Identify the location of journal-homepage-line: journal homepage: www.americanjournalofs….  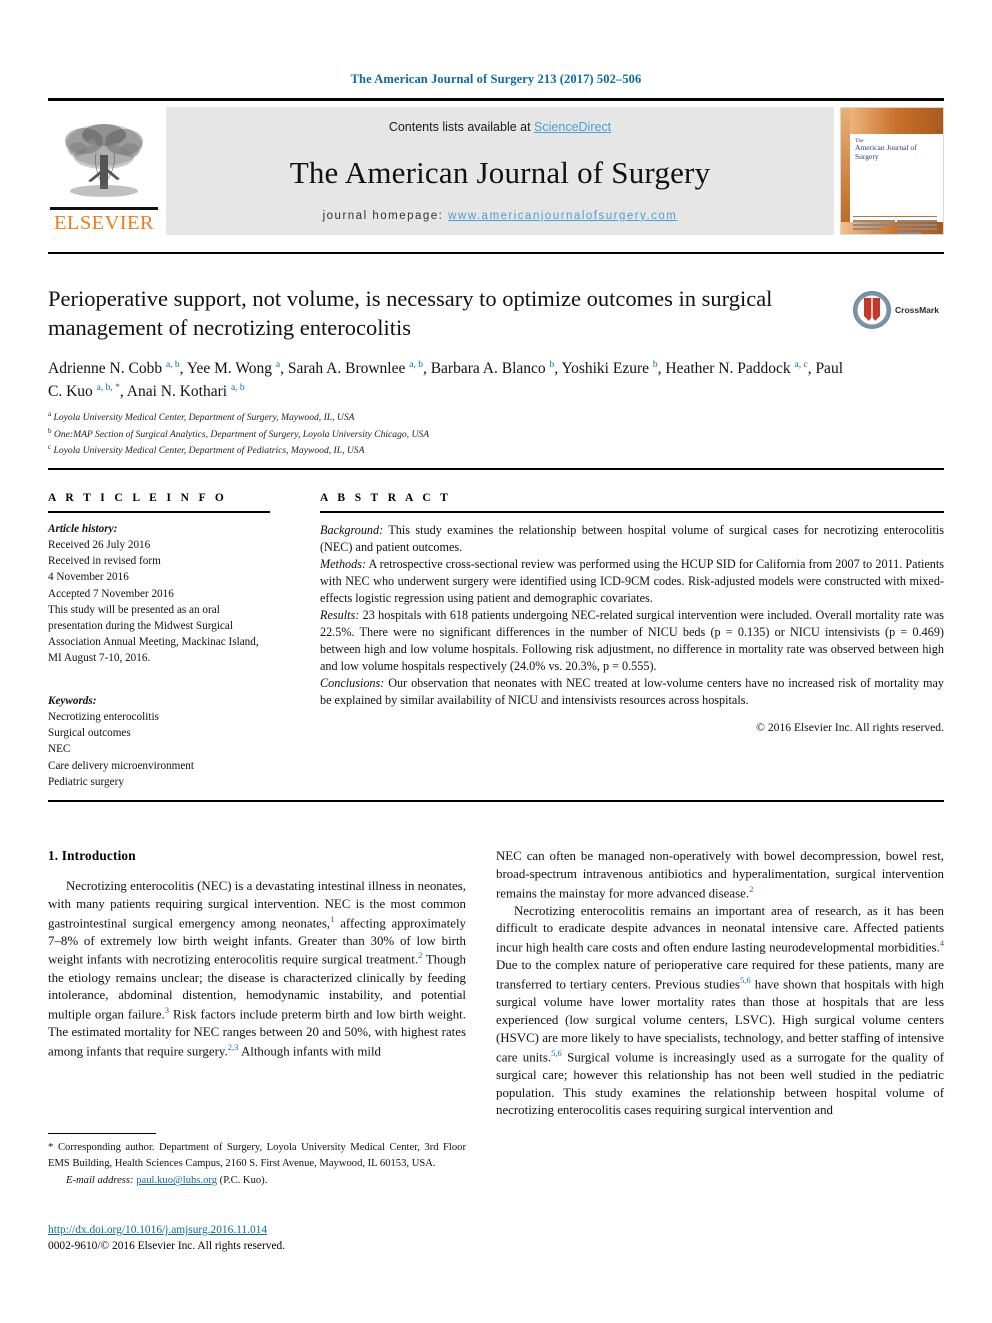
(500, 216).